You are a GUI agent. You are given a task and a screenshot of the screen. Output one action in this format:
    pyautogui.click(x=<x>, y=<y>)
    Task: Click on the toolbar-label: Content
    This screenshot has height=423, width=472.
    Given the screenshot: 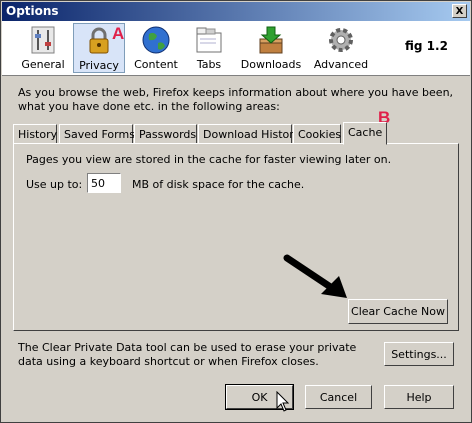 What is the action you would take?
    pyautogui.click(x=156, y=64)
    